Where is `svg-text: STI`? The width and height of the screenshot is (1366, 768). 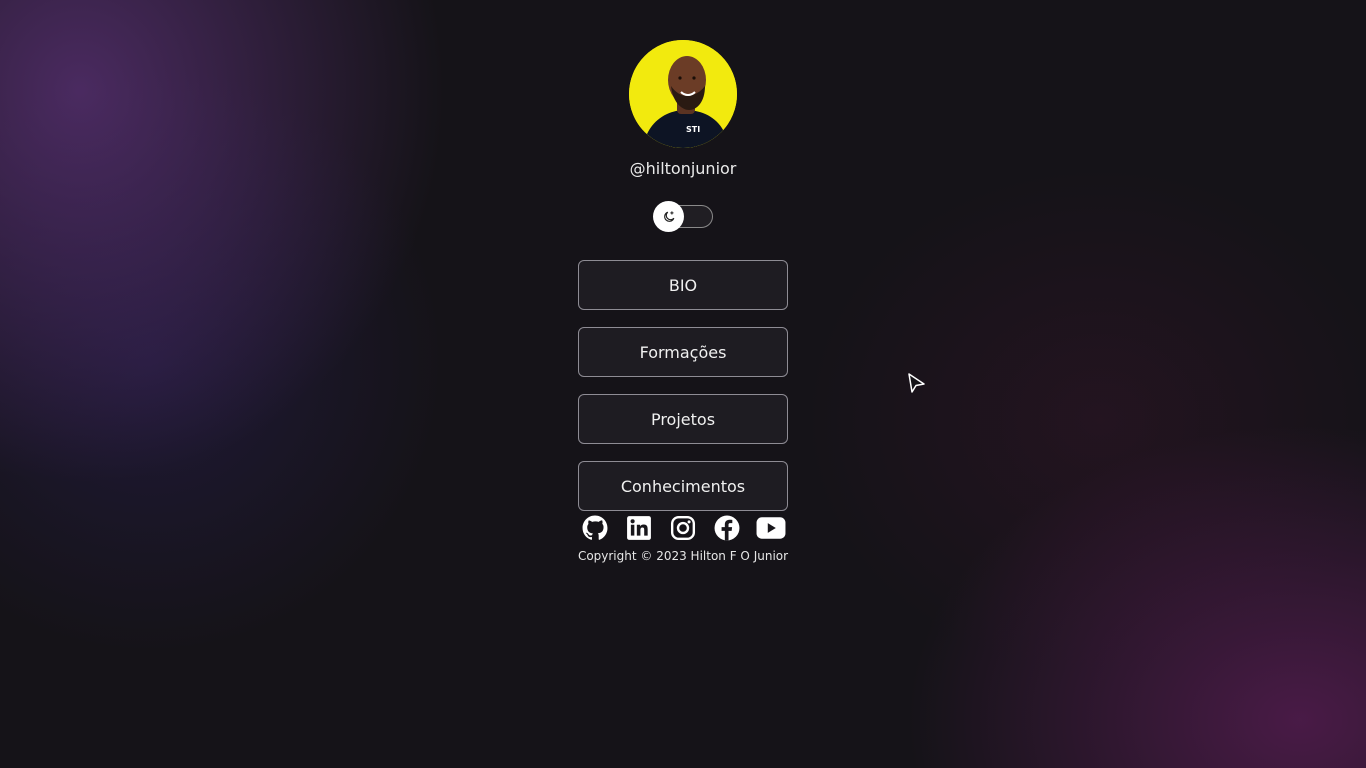 svg-text: STI is located at coordinates (693, 129).